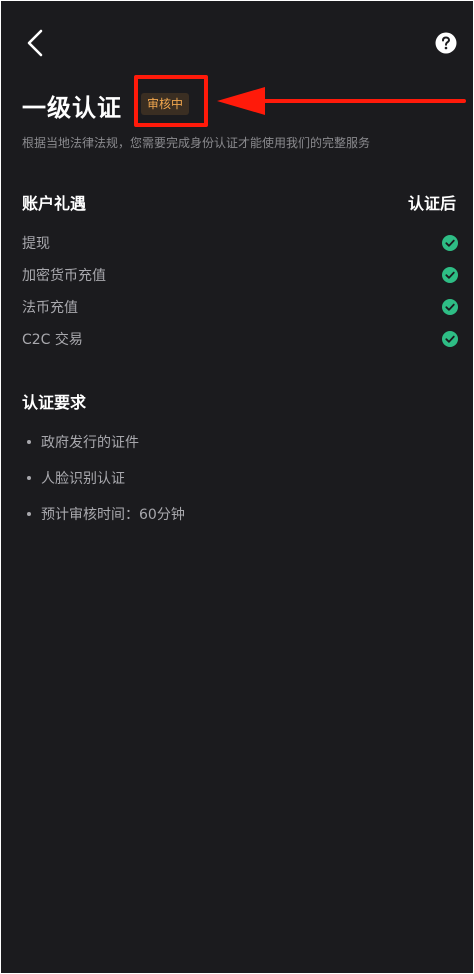 This screenshot has width=474, height=974. I want to click on benefit-label: 提现, so click(36, 244).